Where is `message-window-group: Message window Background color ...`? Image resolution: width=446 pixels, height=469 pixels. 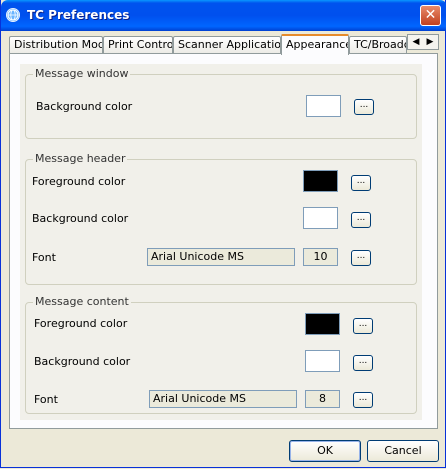
message-window-group: Message window Background color ... is located at coordinates (221, 103).